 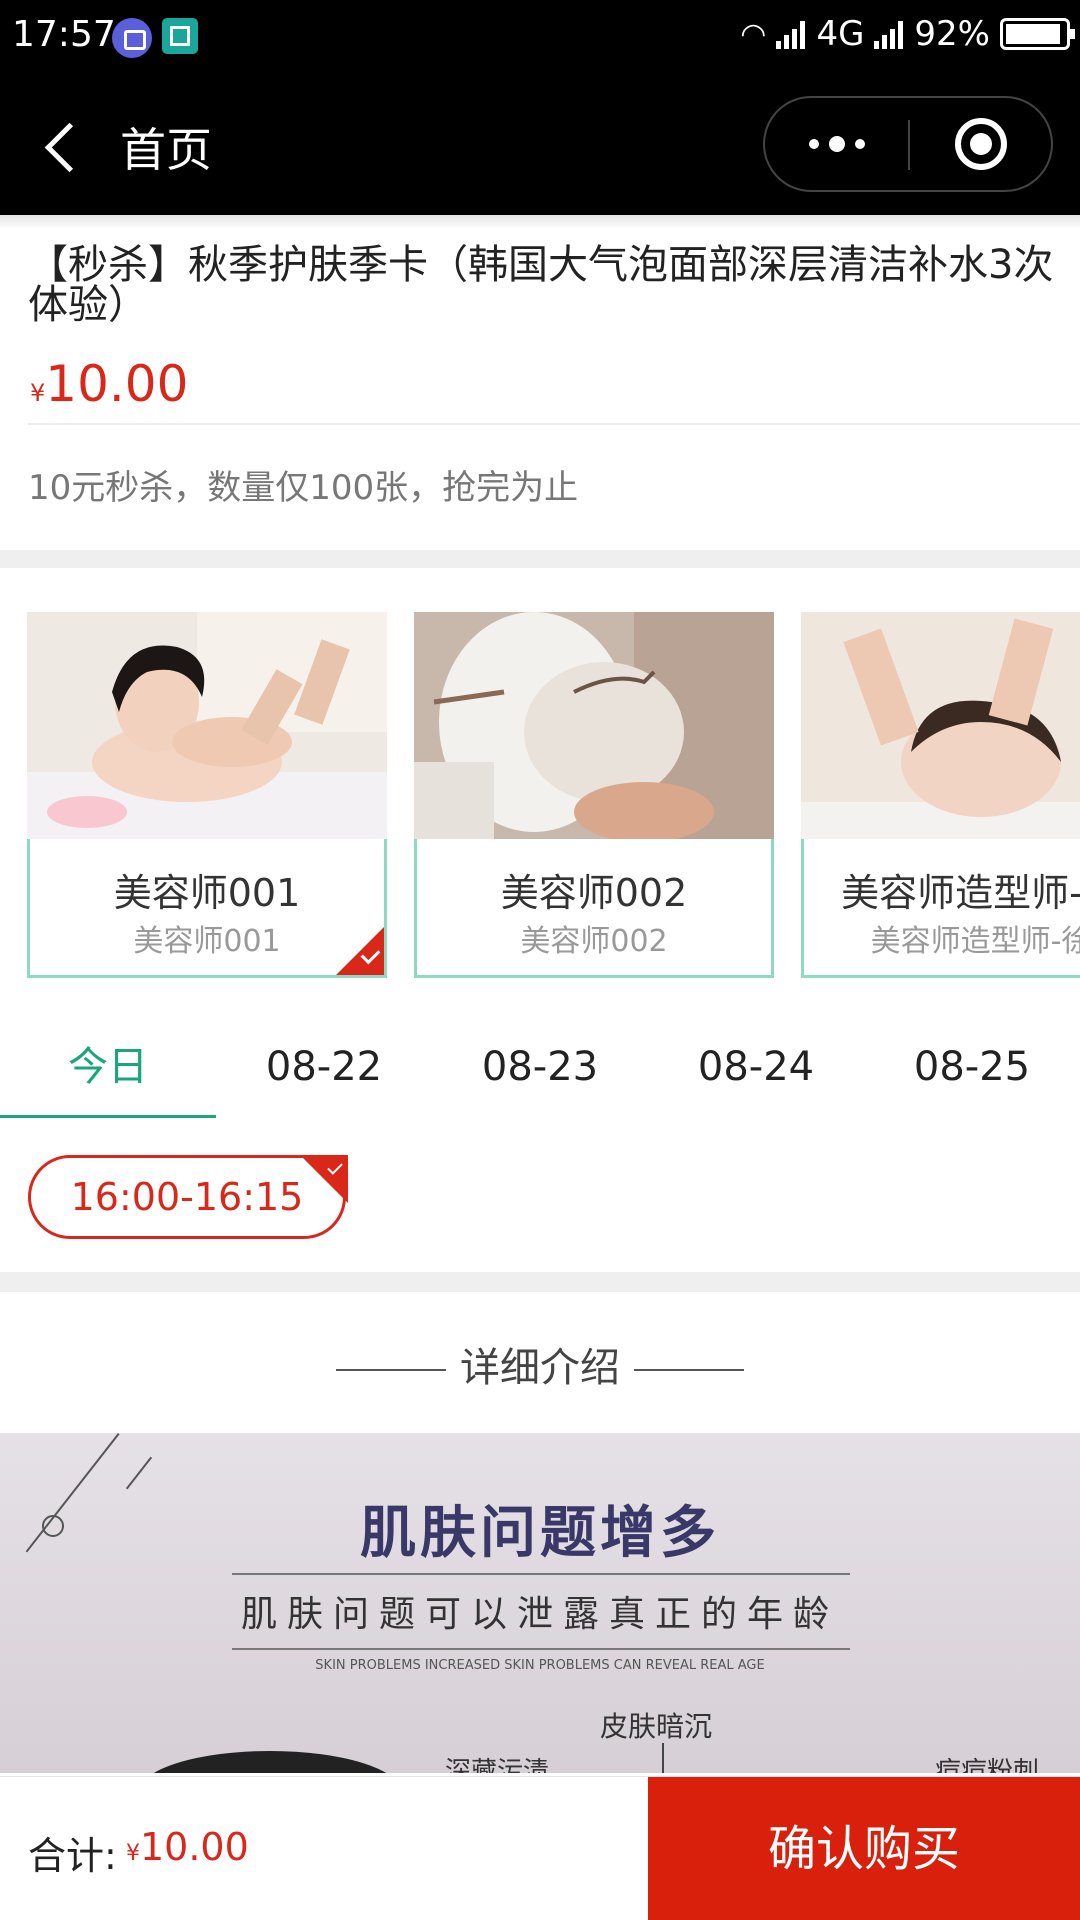 I want to click on screenshot-icon, so click(x=180, y=36).